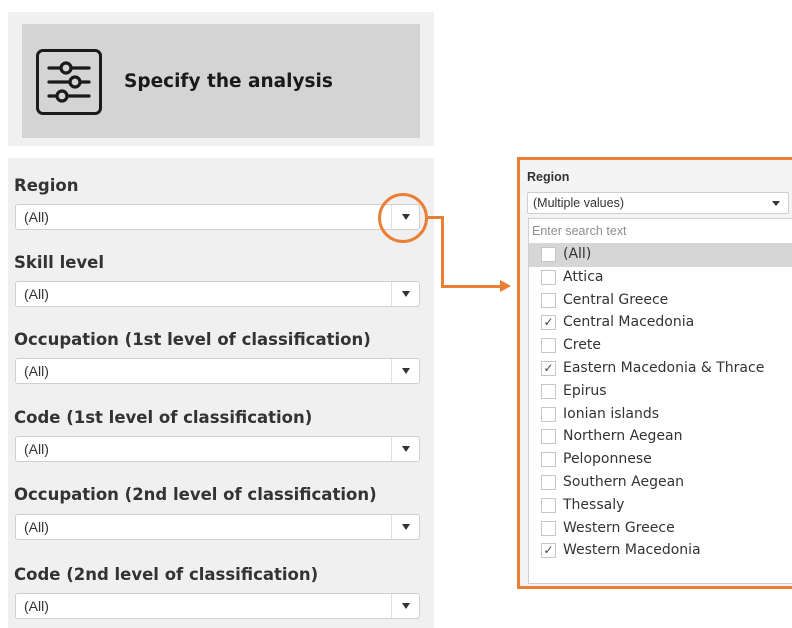  I want to click on code-1st-dropdown-value: (All), so click(36, 449).